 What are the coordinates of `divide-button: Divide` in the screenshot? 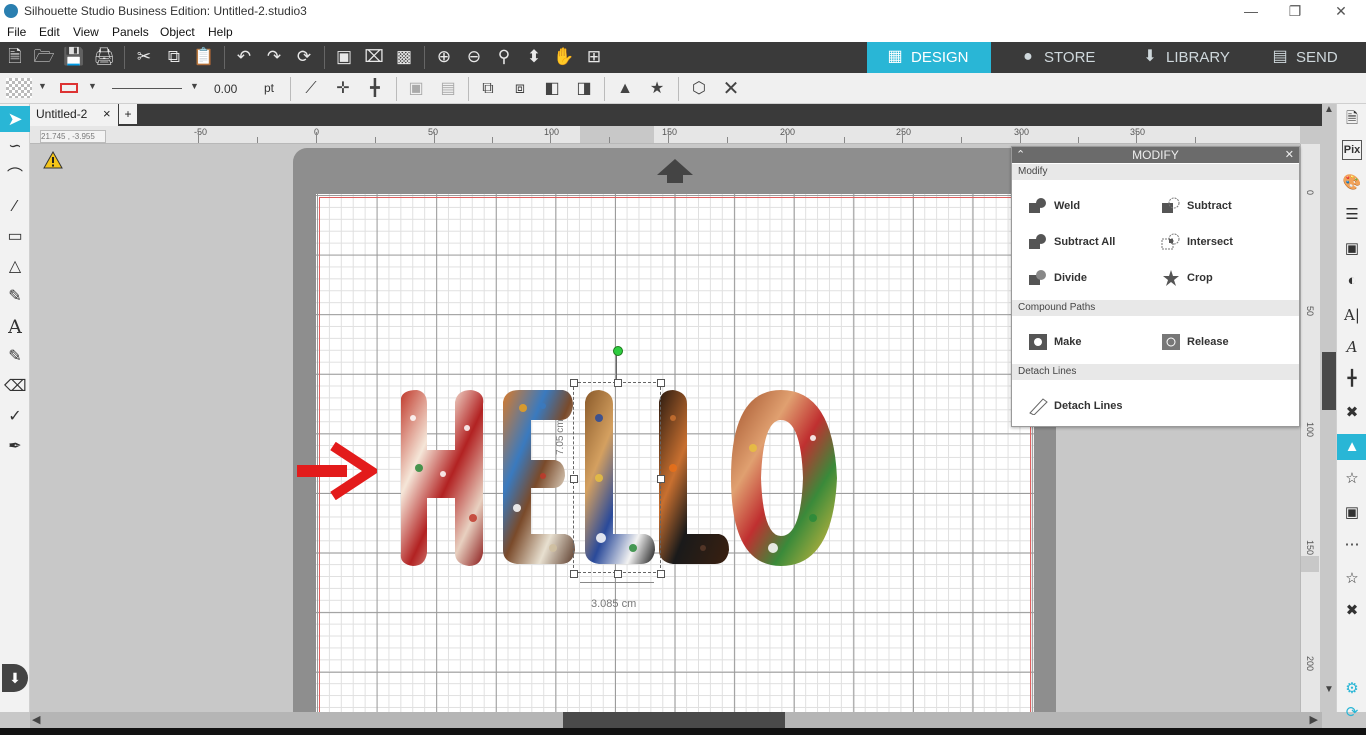 It's located at (1056, 278).